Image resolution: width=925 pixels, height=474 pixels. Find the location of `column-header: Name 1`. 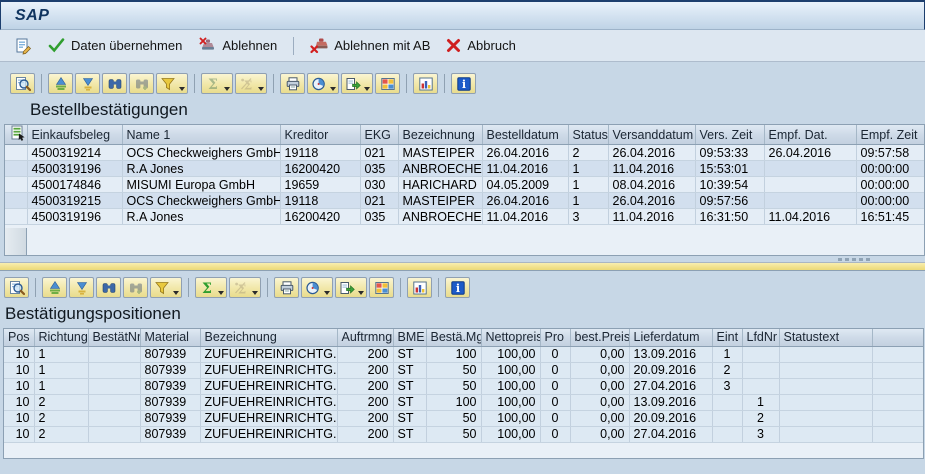

column-header: Name 1 is located at coordinates (201, 135).